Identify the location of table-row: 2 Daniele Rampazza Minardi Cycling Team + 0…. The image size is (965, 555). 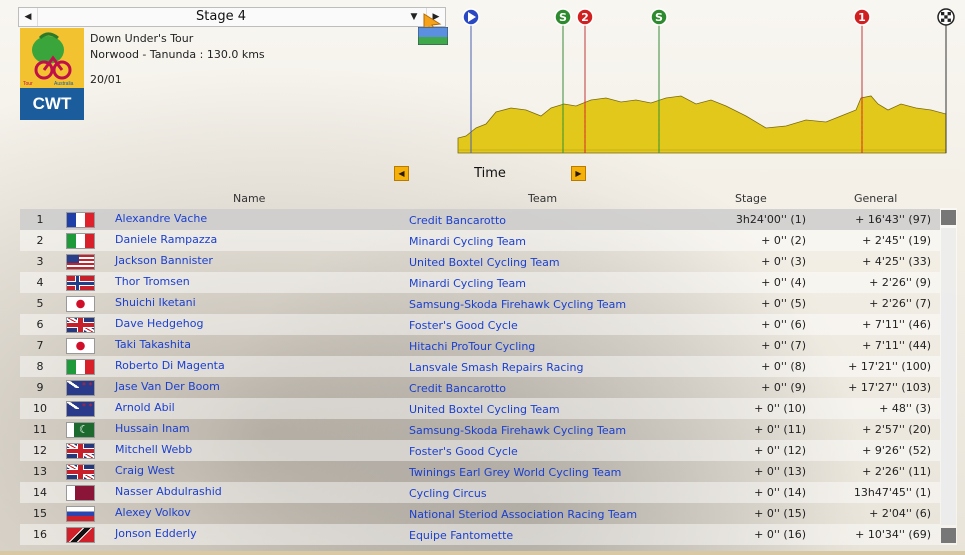
(480, 240).